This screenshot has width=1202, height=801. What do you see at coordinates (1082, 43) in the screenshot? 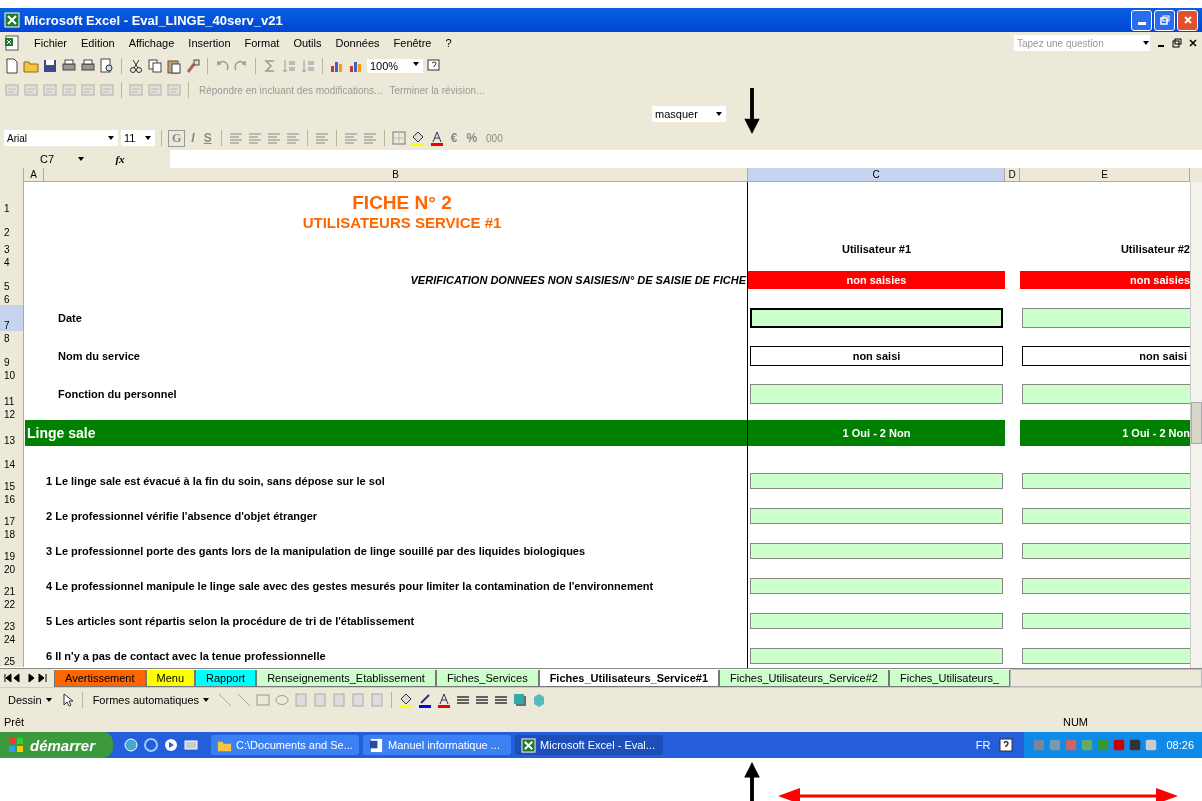
I see `question-field: Tapez une question` at bounding box center [1082, 43].